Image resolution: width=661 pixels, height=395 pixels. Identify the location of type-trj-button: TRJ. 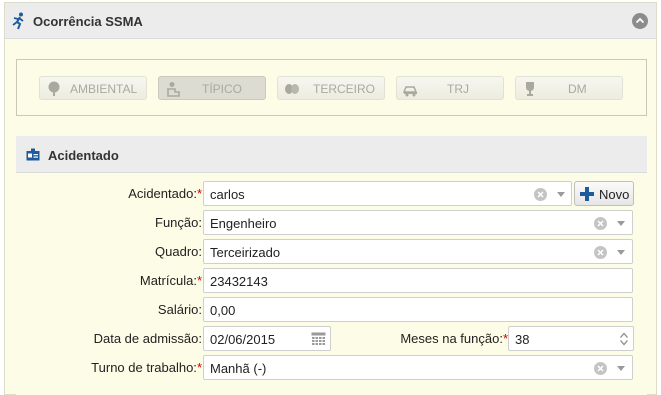
(450, 88).